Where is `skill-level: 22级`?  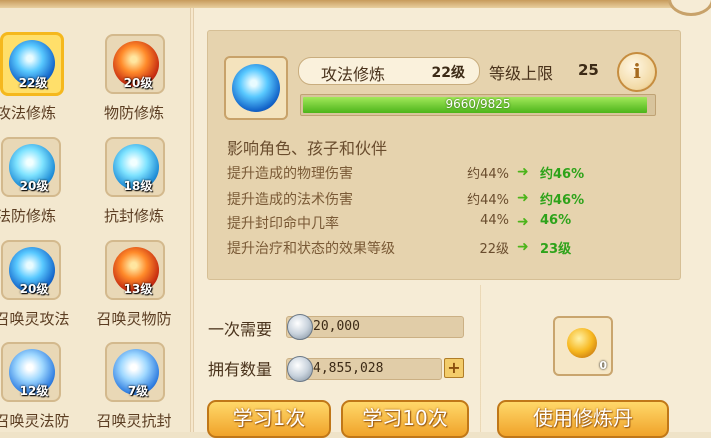
skill-level: 22级 is located at coordinates (33, 83).